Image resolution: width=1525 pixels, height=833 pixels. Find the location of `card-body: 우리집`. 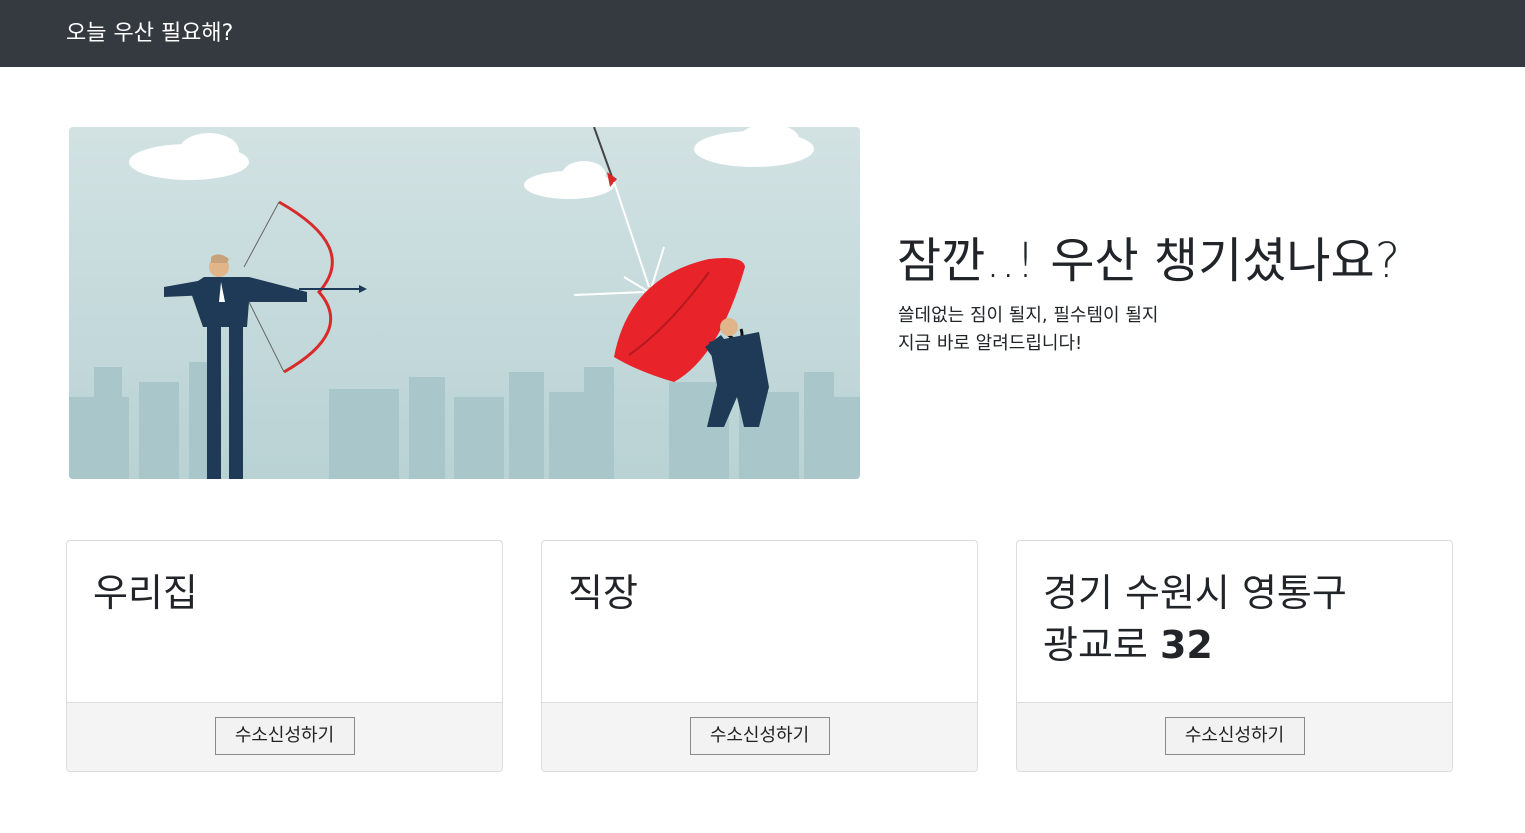

card-body: 우리집 is located at coordinates (284, 621).